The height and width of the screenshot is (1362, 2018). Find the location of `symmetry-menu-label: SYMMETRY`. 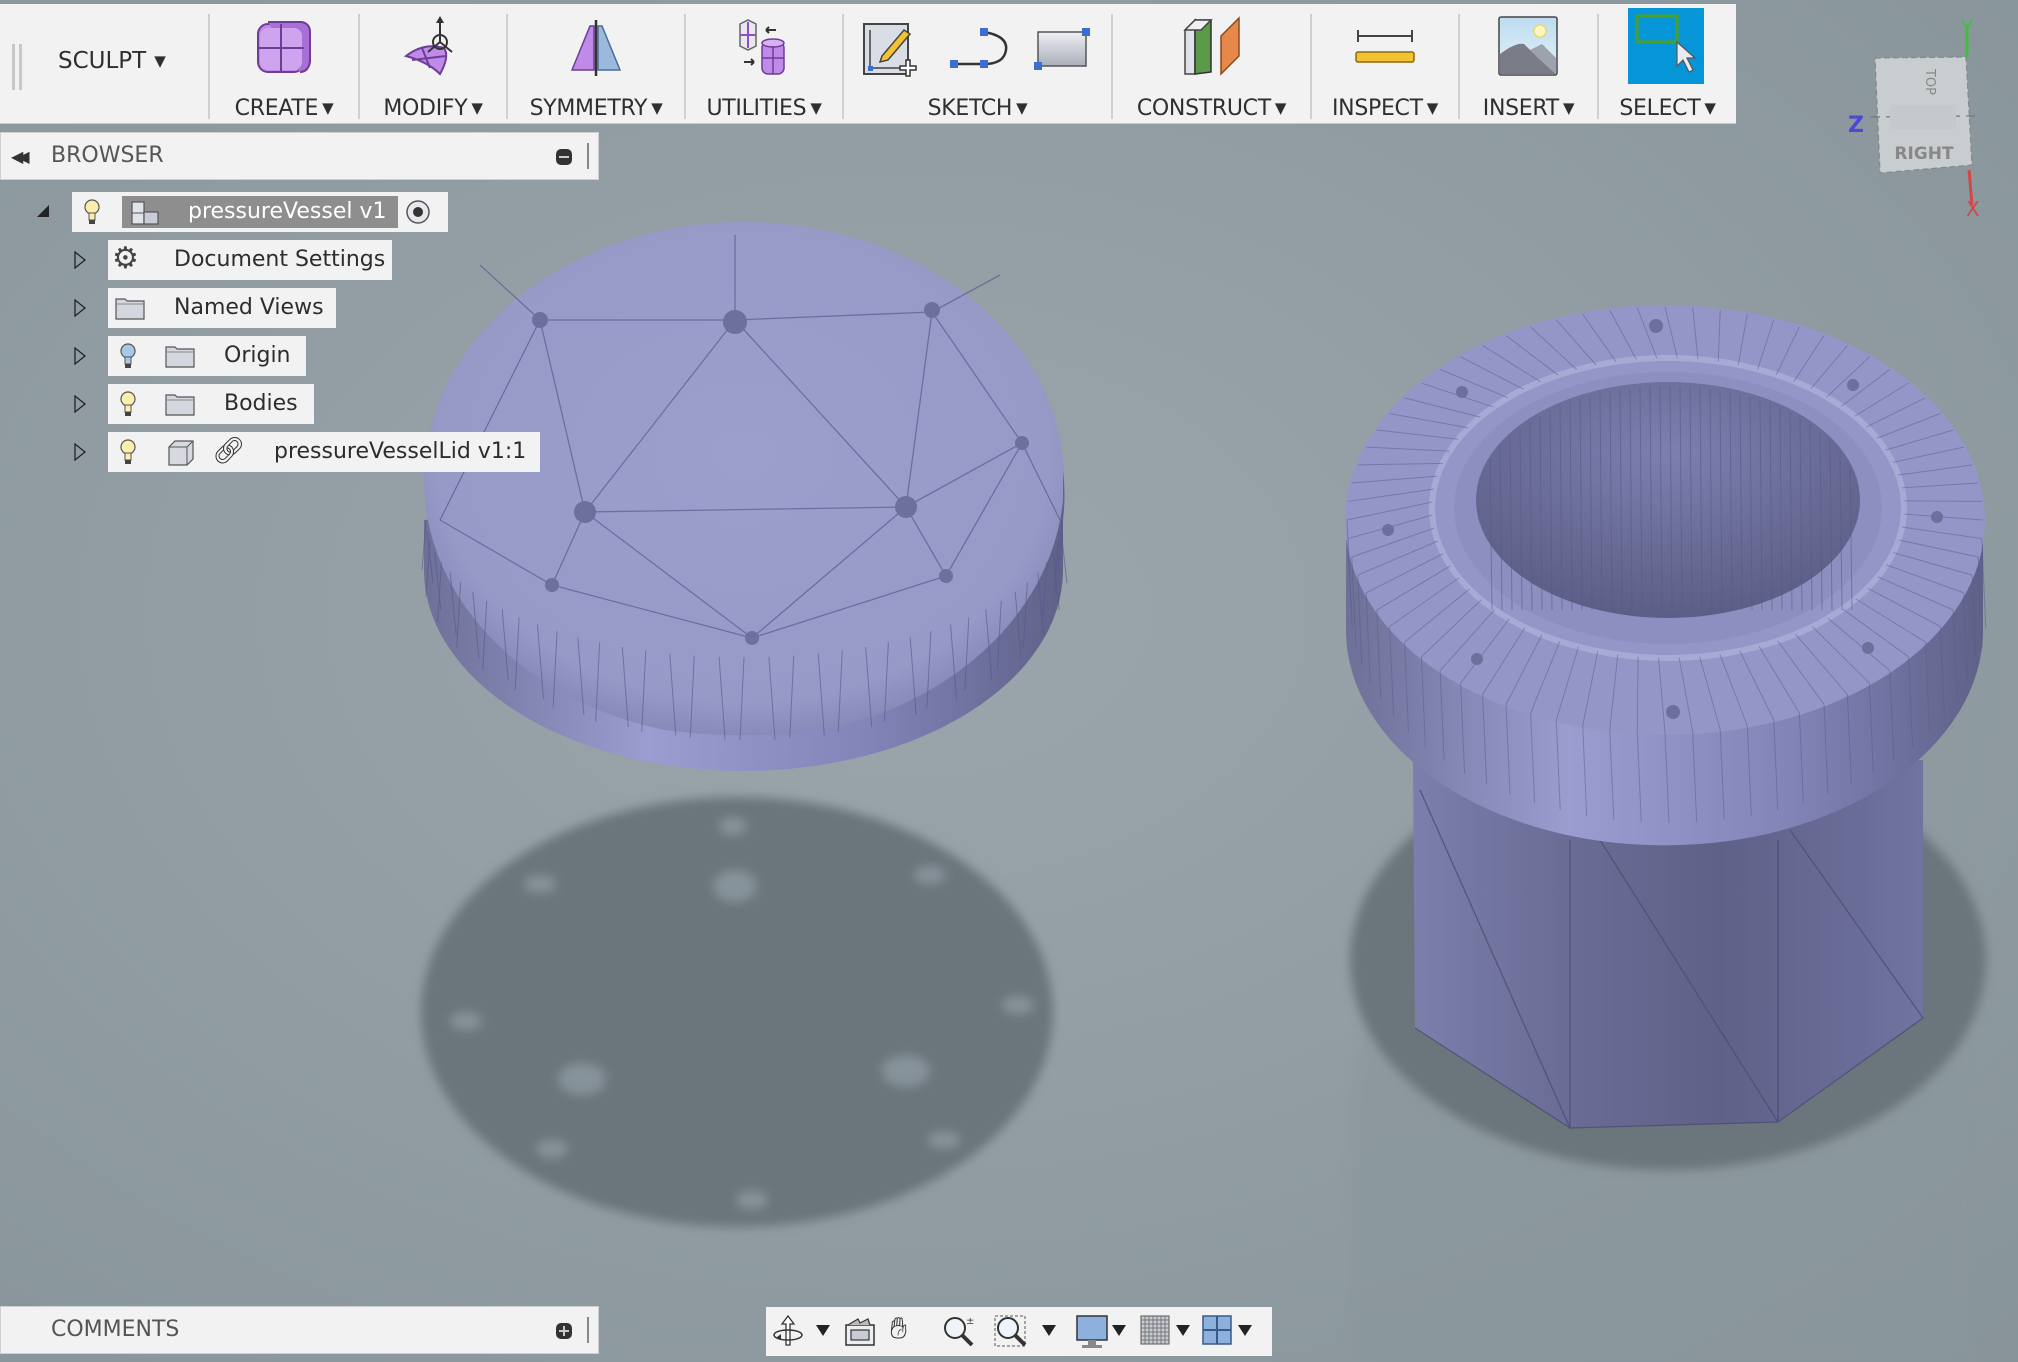

symmetry-menu-label: SYMMETRY is located at coordinates (588, 108).